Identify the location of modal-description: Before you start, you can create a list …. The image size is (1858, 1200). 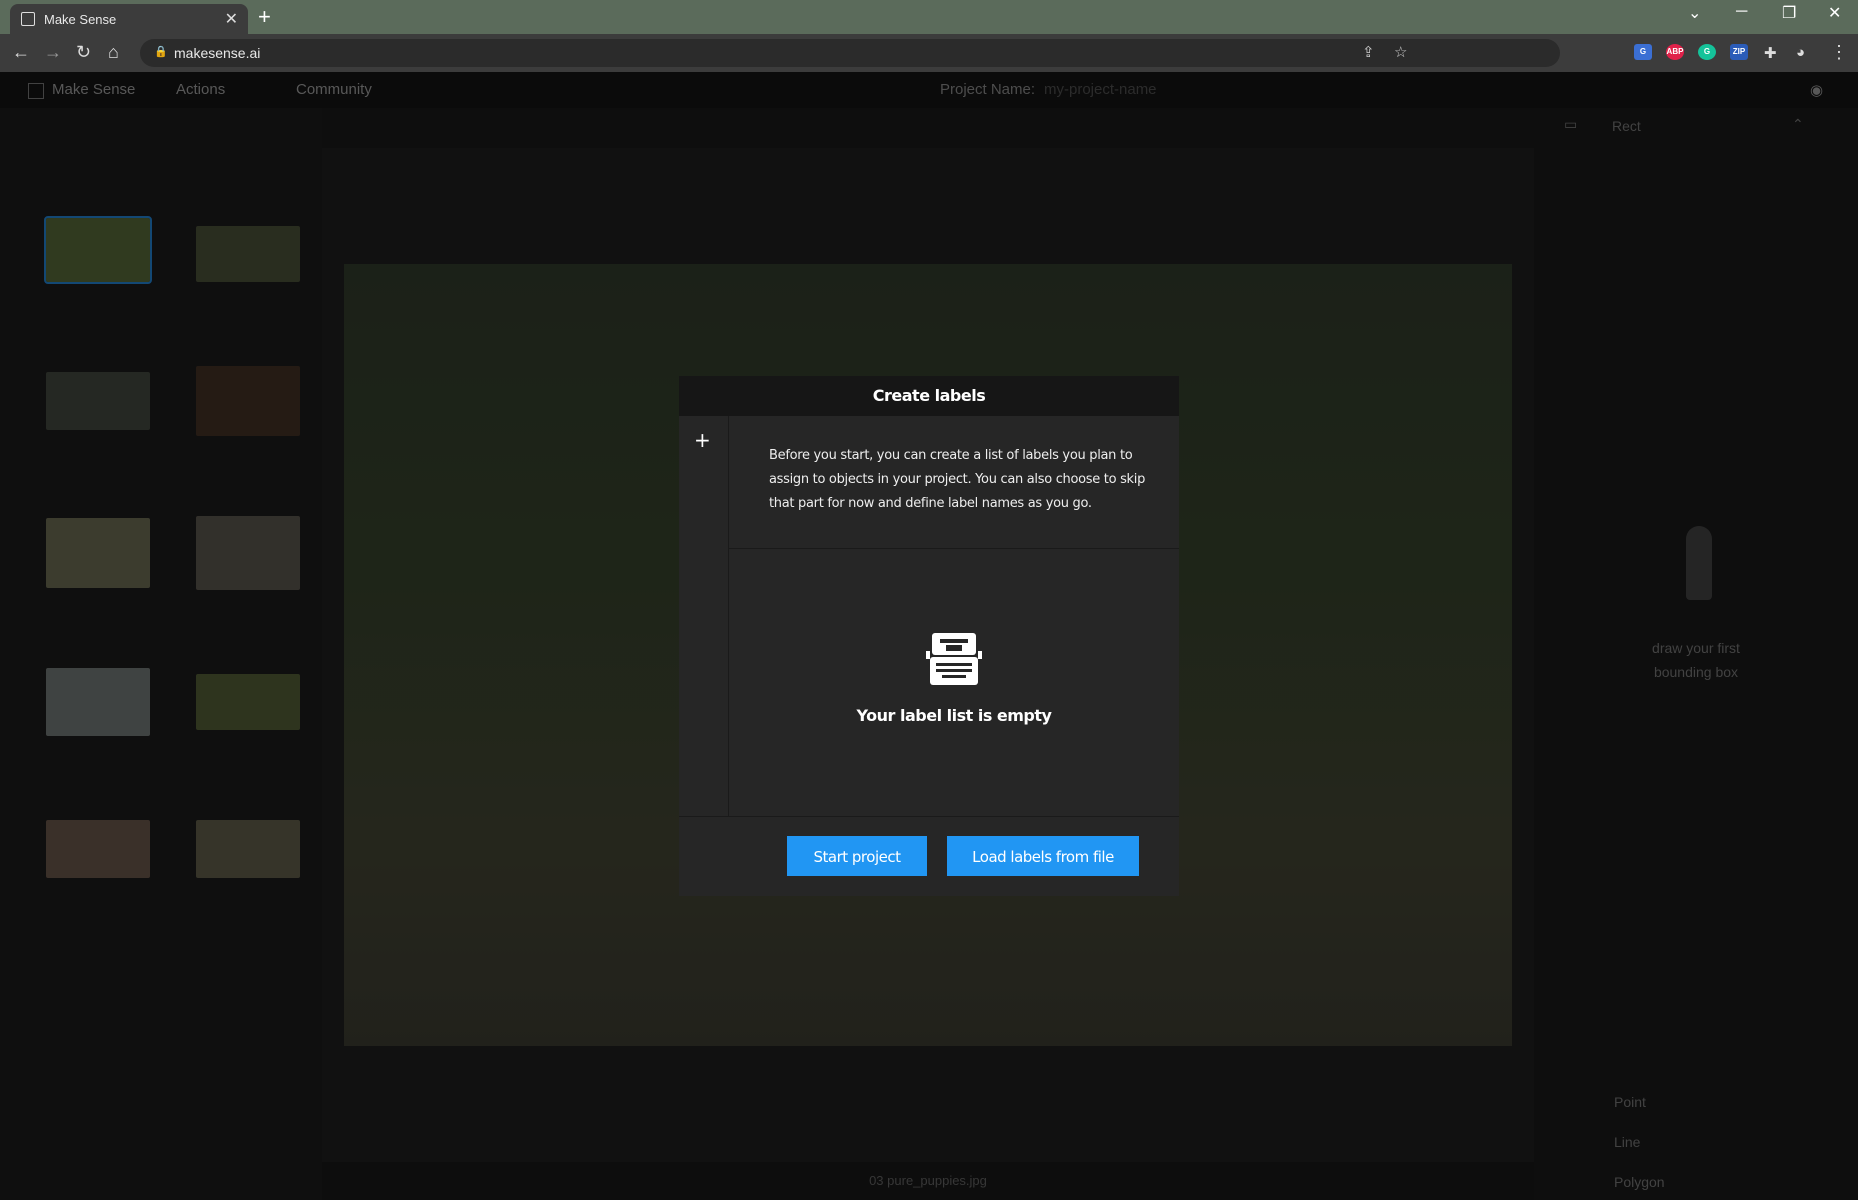
(957, 479).